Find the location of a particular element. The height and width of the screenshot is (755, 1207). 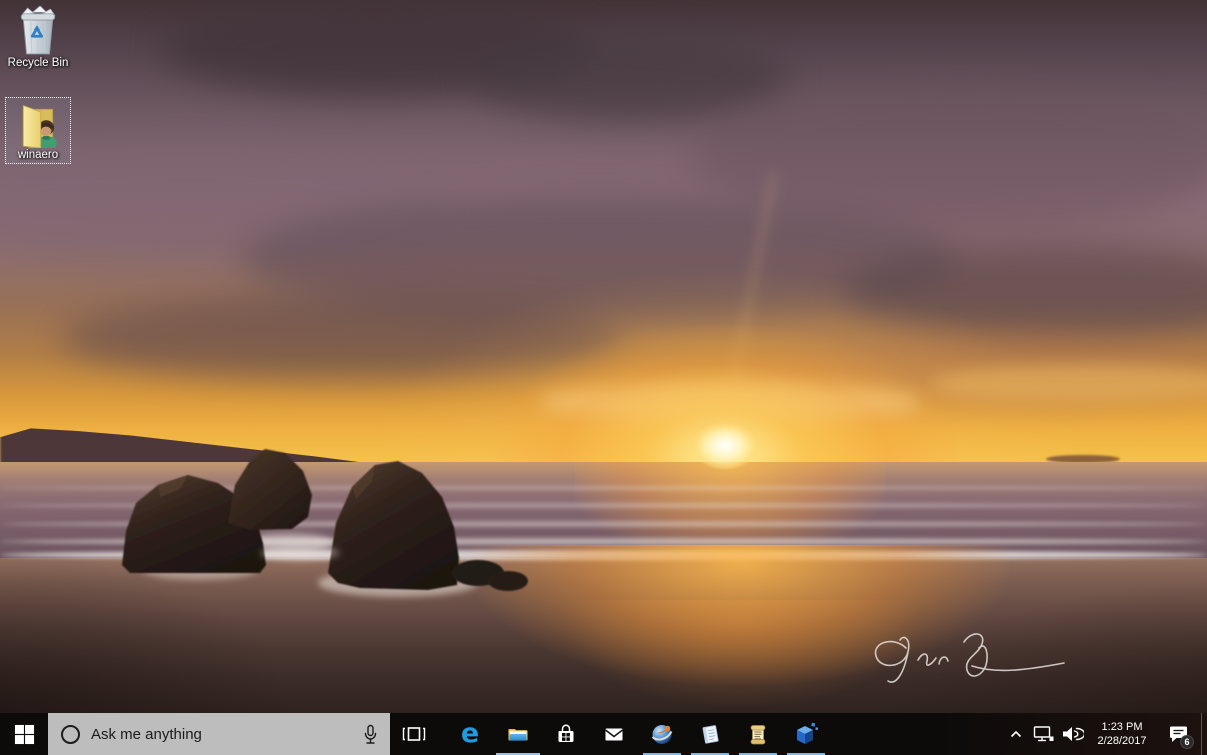

taskbar-app-wordpad-scroll is located at coordinates (758, 734).